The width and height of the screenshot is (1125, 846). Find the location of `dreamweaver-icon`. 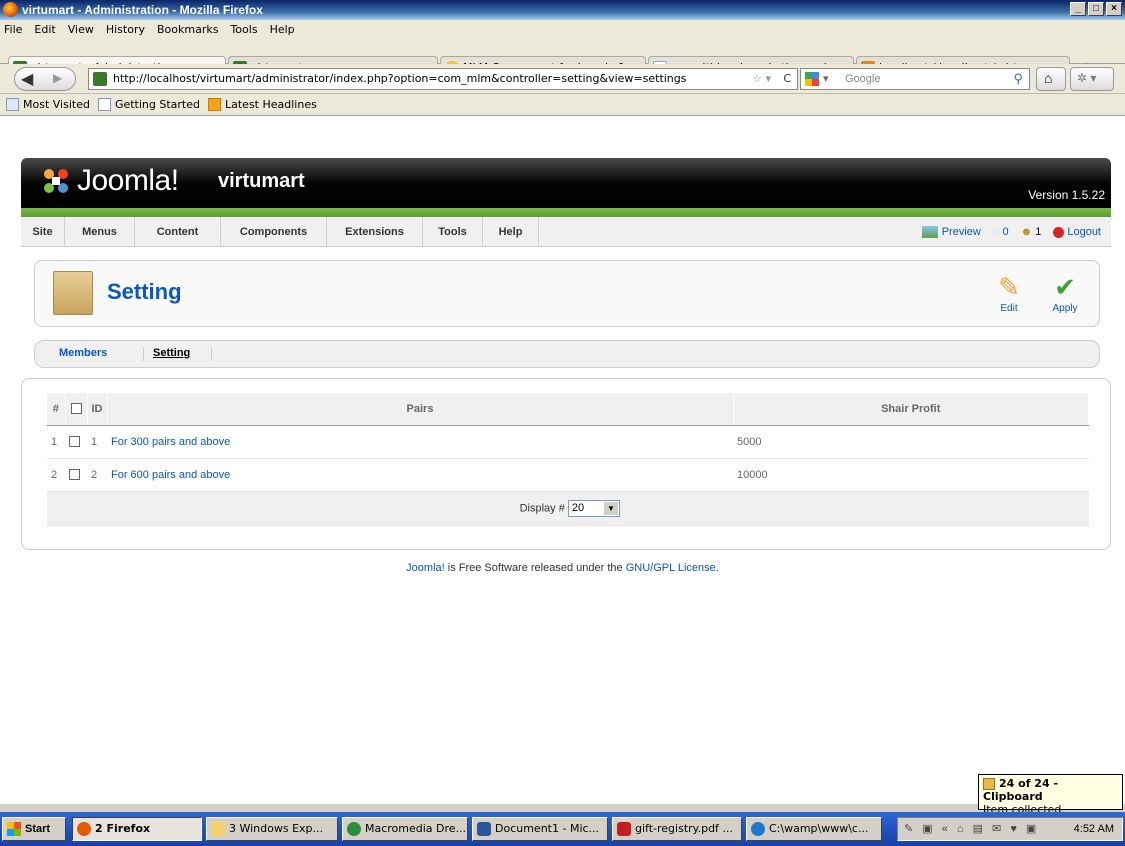

dreamweaver-icon is located at coordinates (354, 829).